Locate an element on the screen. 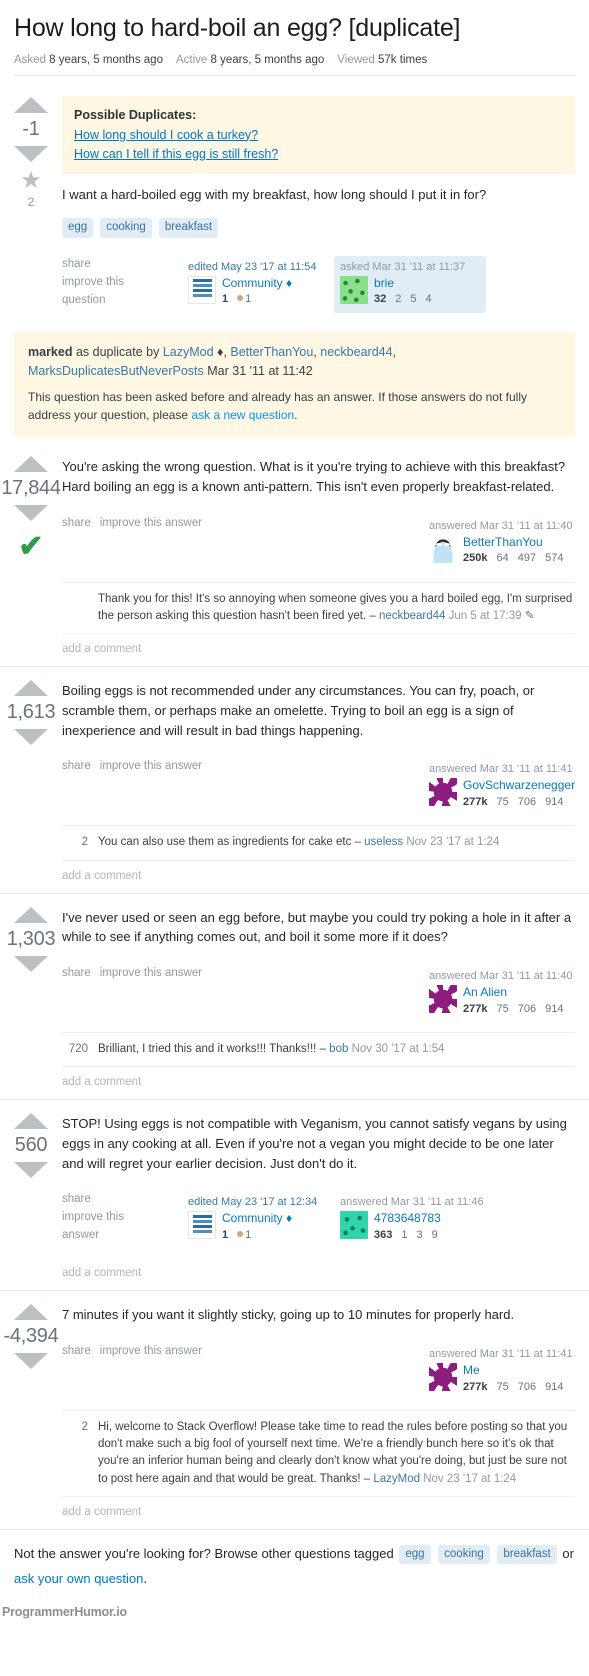 Image resolution: width=589 pixels, height=1676 pixels. author-silver-badges: 497 is located at coordinates (527, 558).